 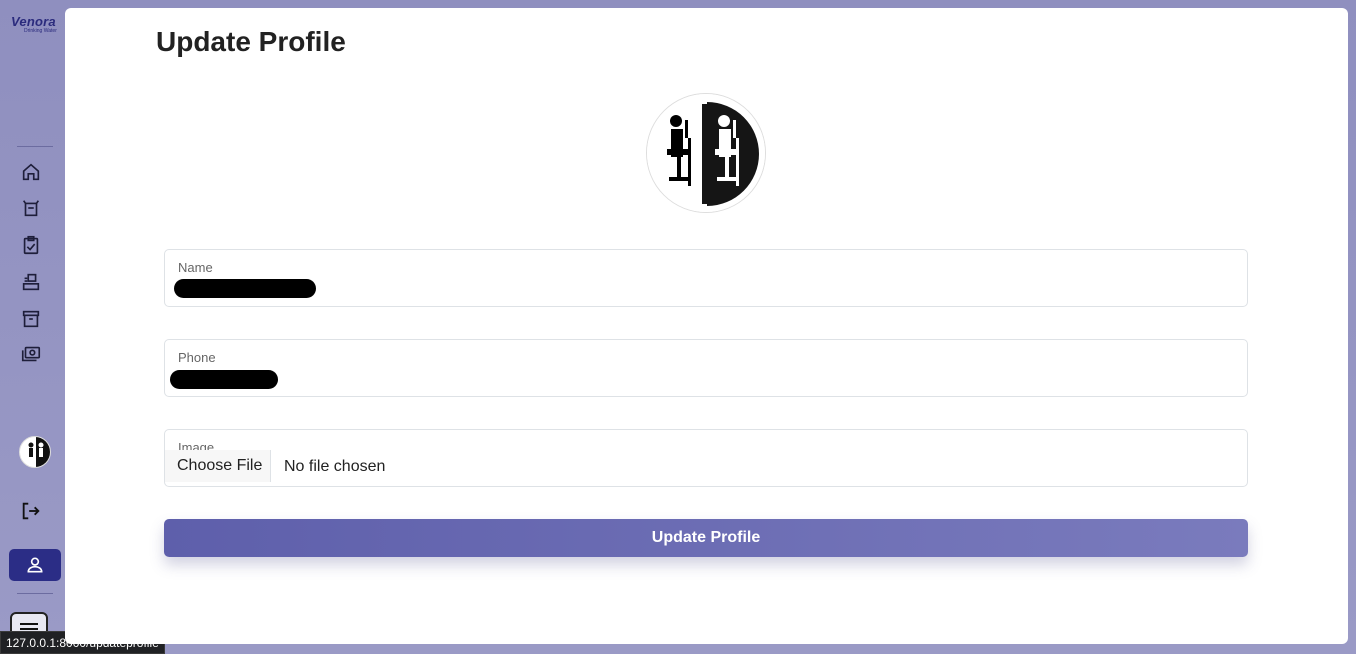 I want to click on logout-icon, so click(x=31, y=511).